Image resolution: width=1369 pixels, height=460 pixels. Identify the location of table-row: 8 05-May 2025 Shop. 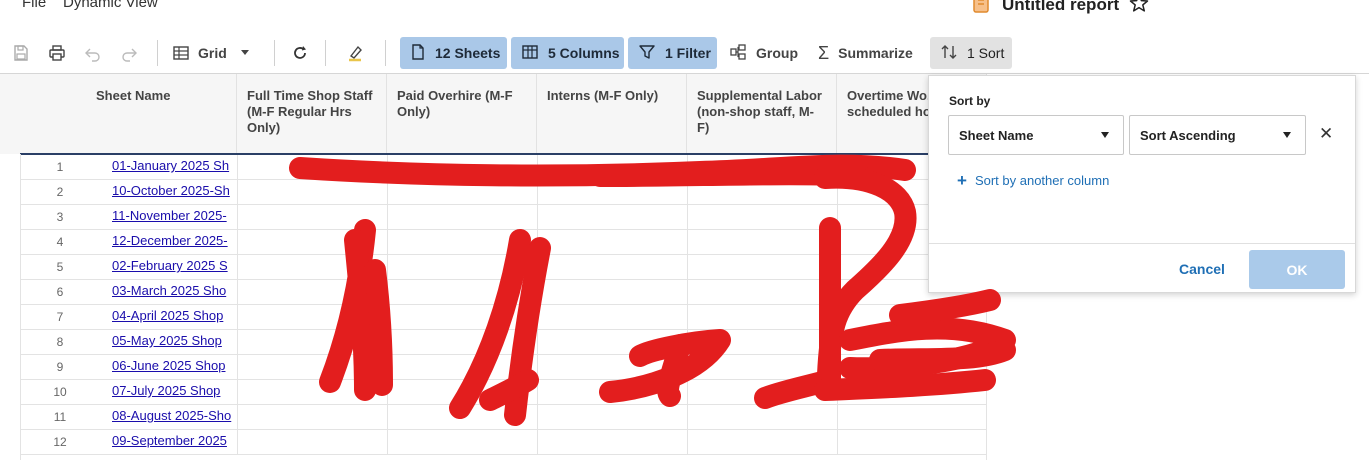
(503, 342).